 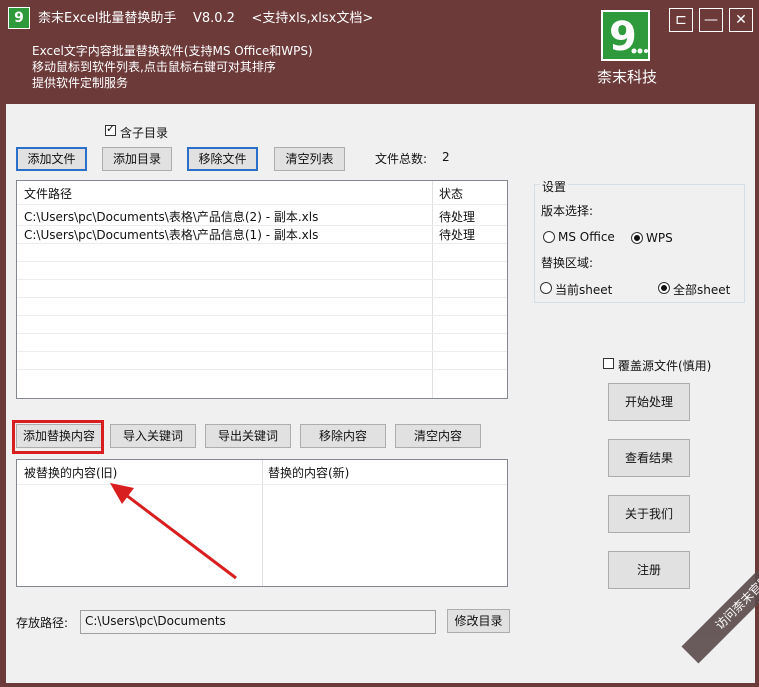 What do you see at coordinates (222, 159) in the screenshot?
I see `remove-file-button: 移除文件` at bounding box center [222, 159].